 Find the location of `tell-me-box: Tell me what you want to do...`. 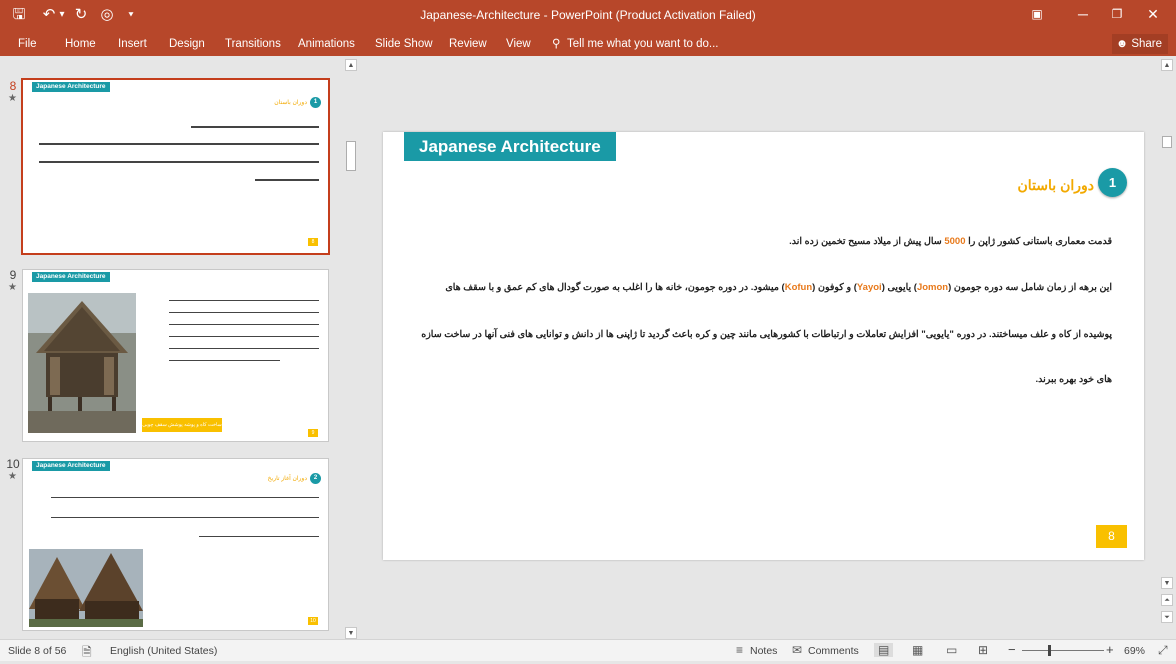

tell-me-box: Tell me what you want to do... is located at coordinates (643, 44).